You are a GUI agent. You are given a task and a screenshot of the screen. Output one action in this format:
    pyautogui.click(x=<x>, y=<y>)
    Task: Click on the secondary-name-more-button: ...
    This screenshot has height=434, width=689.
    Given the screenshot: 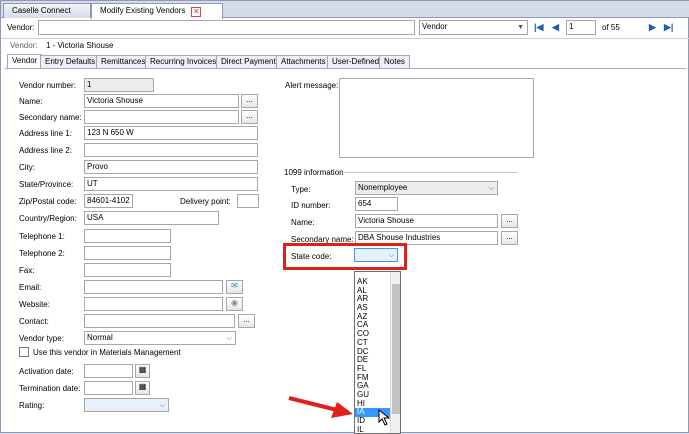 What is the action you would take?
    pyautogui.click(x=249, y=117)
    